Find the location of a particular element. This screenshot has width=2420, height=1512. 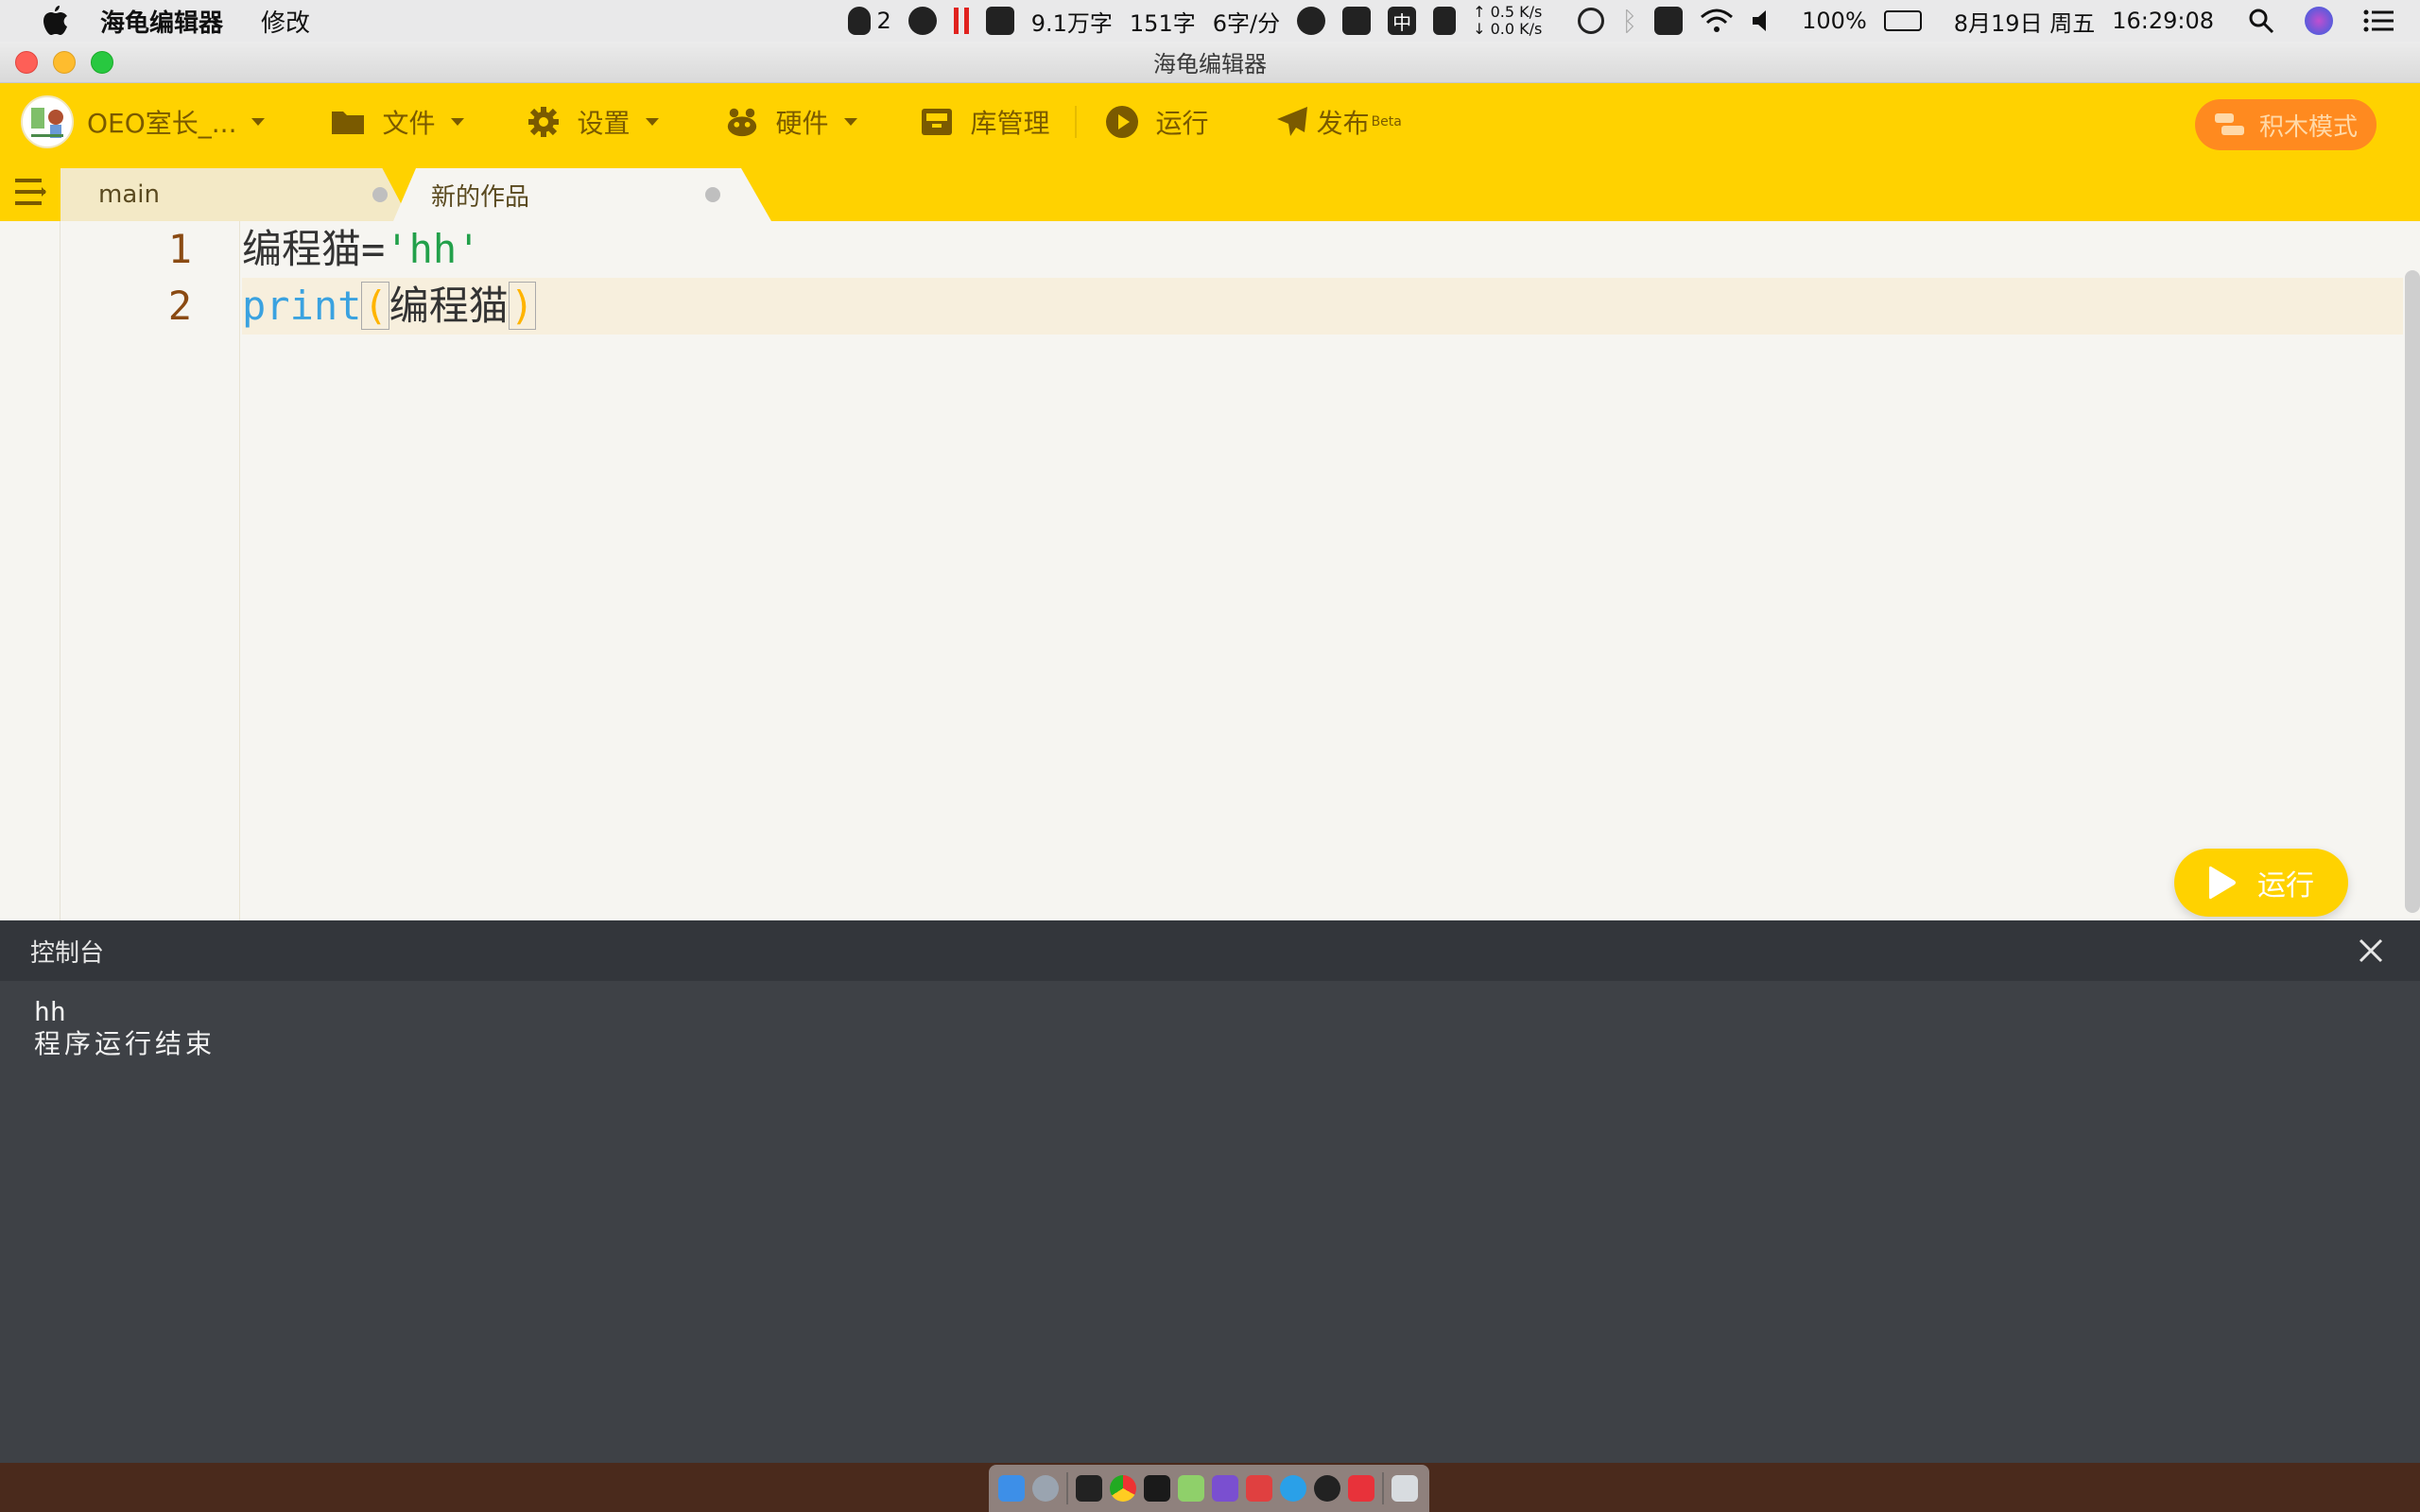

translate-app-icon is located at coordinates (1293, 1488).